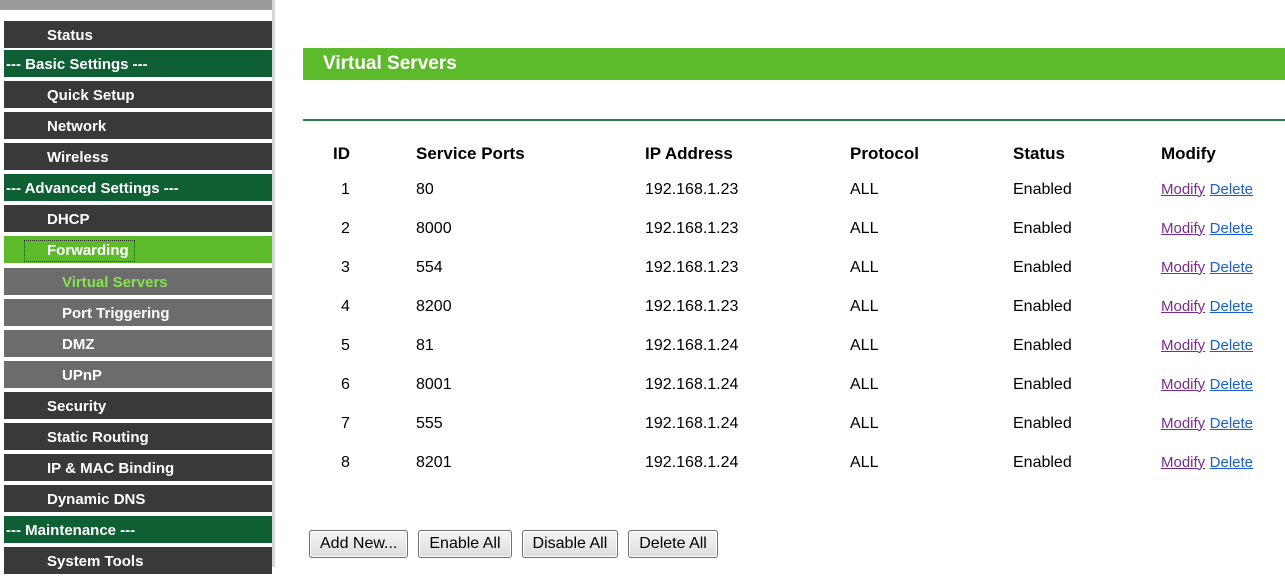  I want to click on table-divider, so click(794, 120).